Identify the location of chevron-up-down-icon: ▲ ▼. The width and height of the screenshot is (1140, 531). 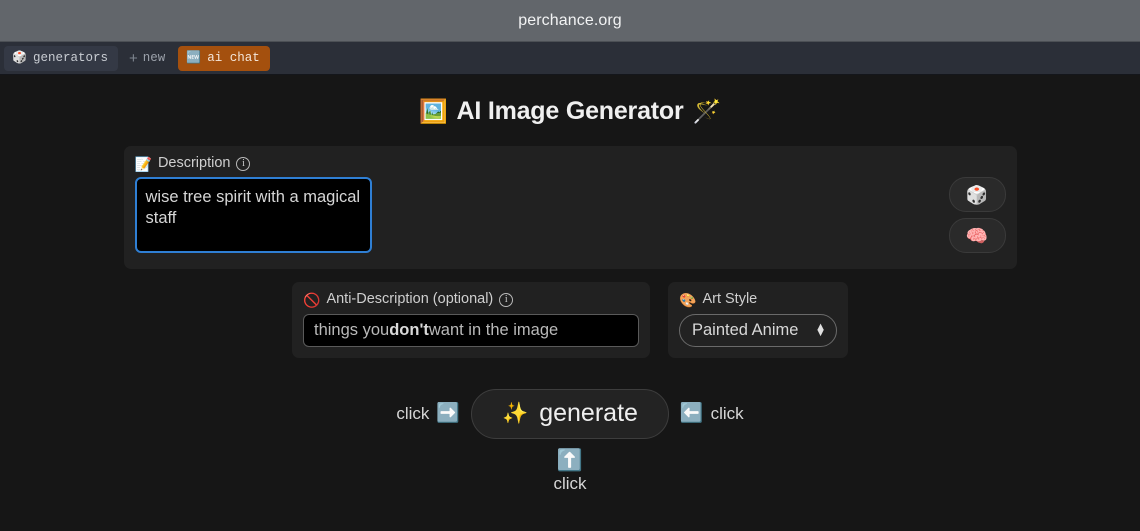
(820, 330).